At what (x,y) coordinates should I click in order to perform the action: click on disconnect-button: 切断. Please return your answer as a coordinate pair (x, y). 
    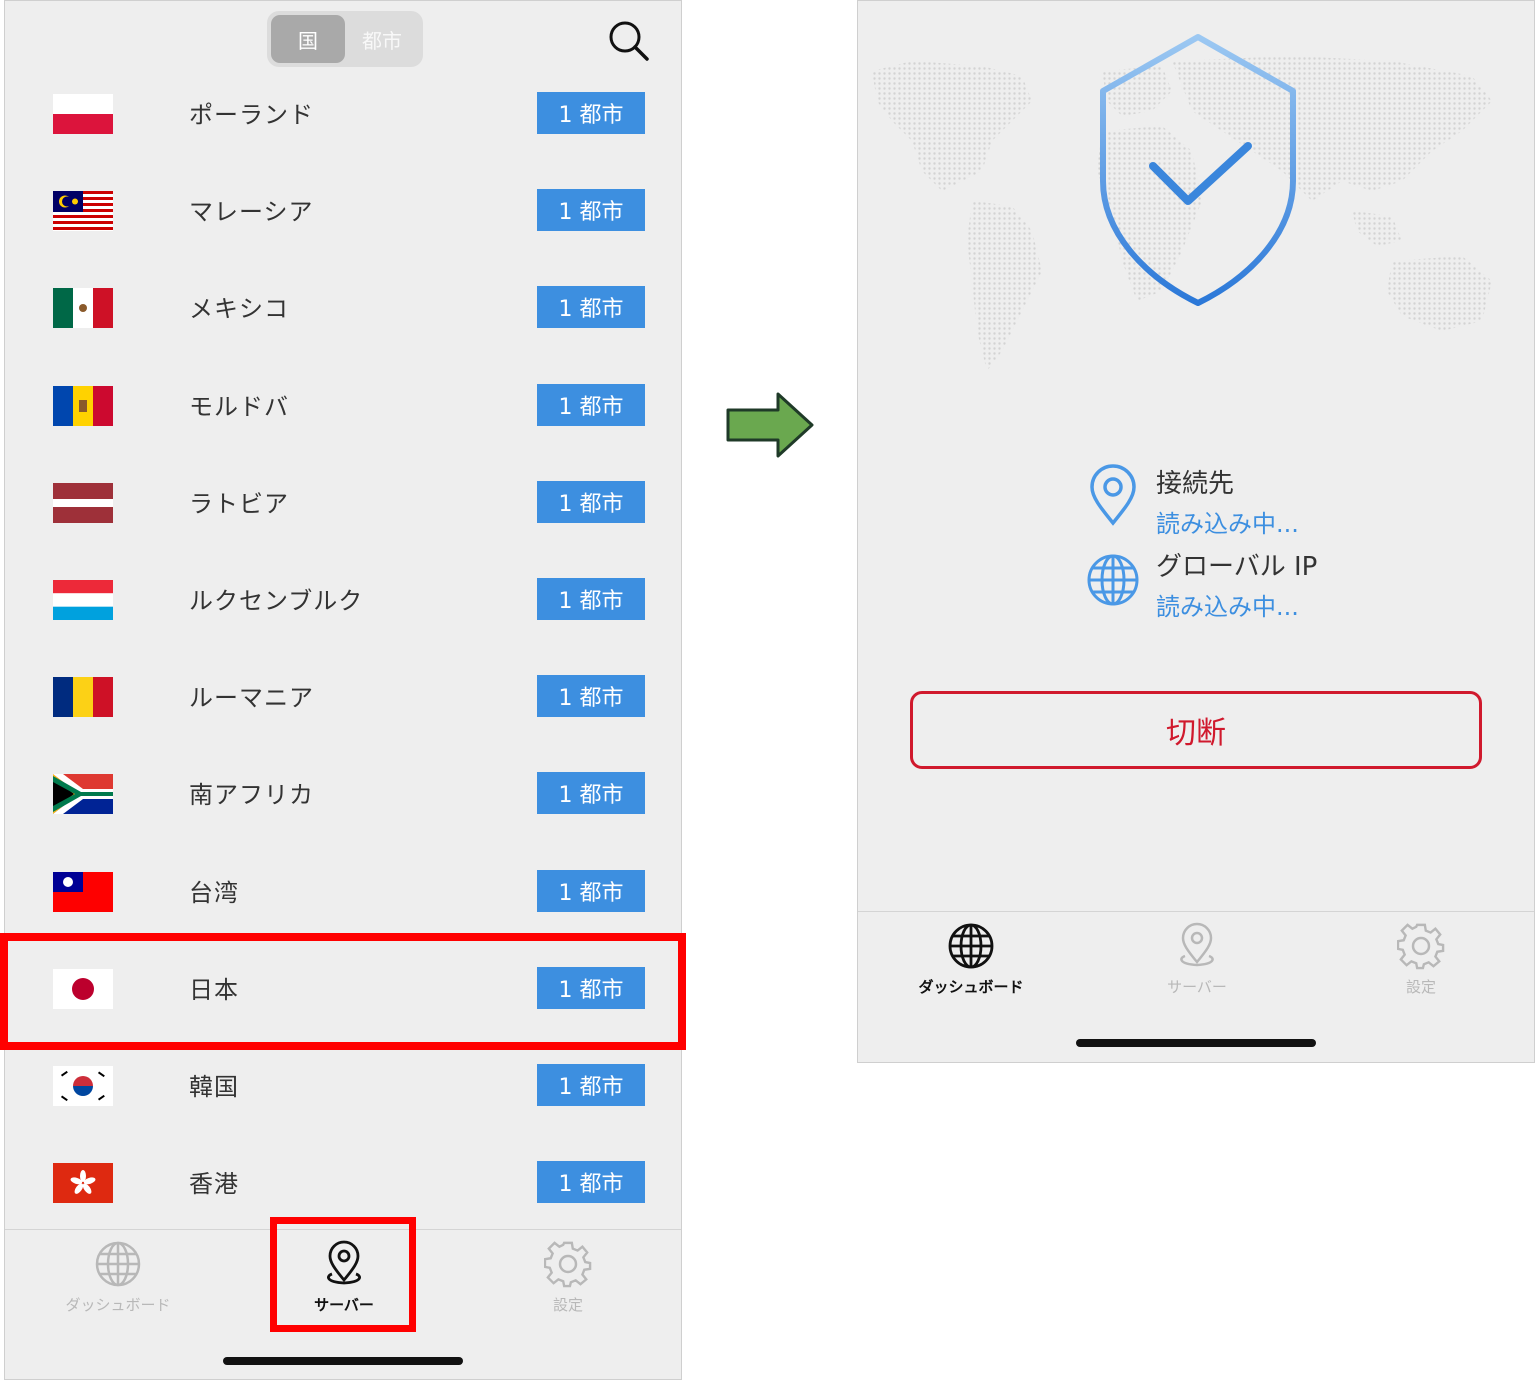
    Looking at the image, I should click on (1196, 730).